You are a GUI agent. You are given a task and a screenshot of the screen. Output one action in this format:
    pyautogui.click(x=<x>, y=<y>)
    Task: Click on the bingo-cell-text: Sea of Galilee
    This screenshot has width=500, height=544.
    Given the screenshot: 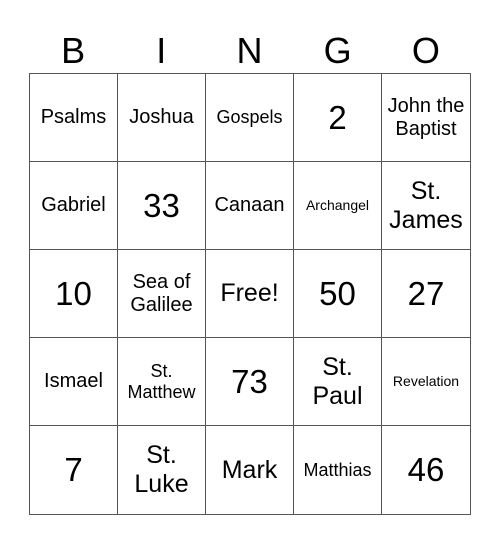 What is the action you would take?
    pyautogui.click(x=161, y=293)
    